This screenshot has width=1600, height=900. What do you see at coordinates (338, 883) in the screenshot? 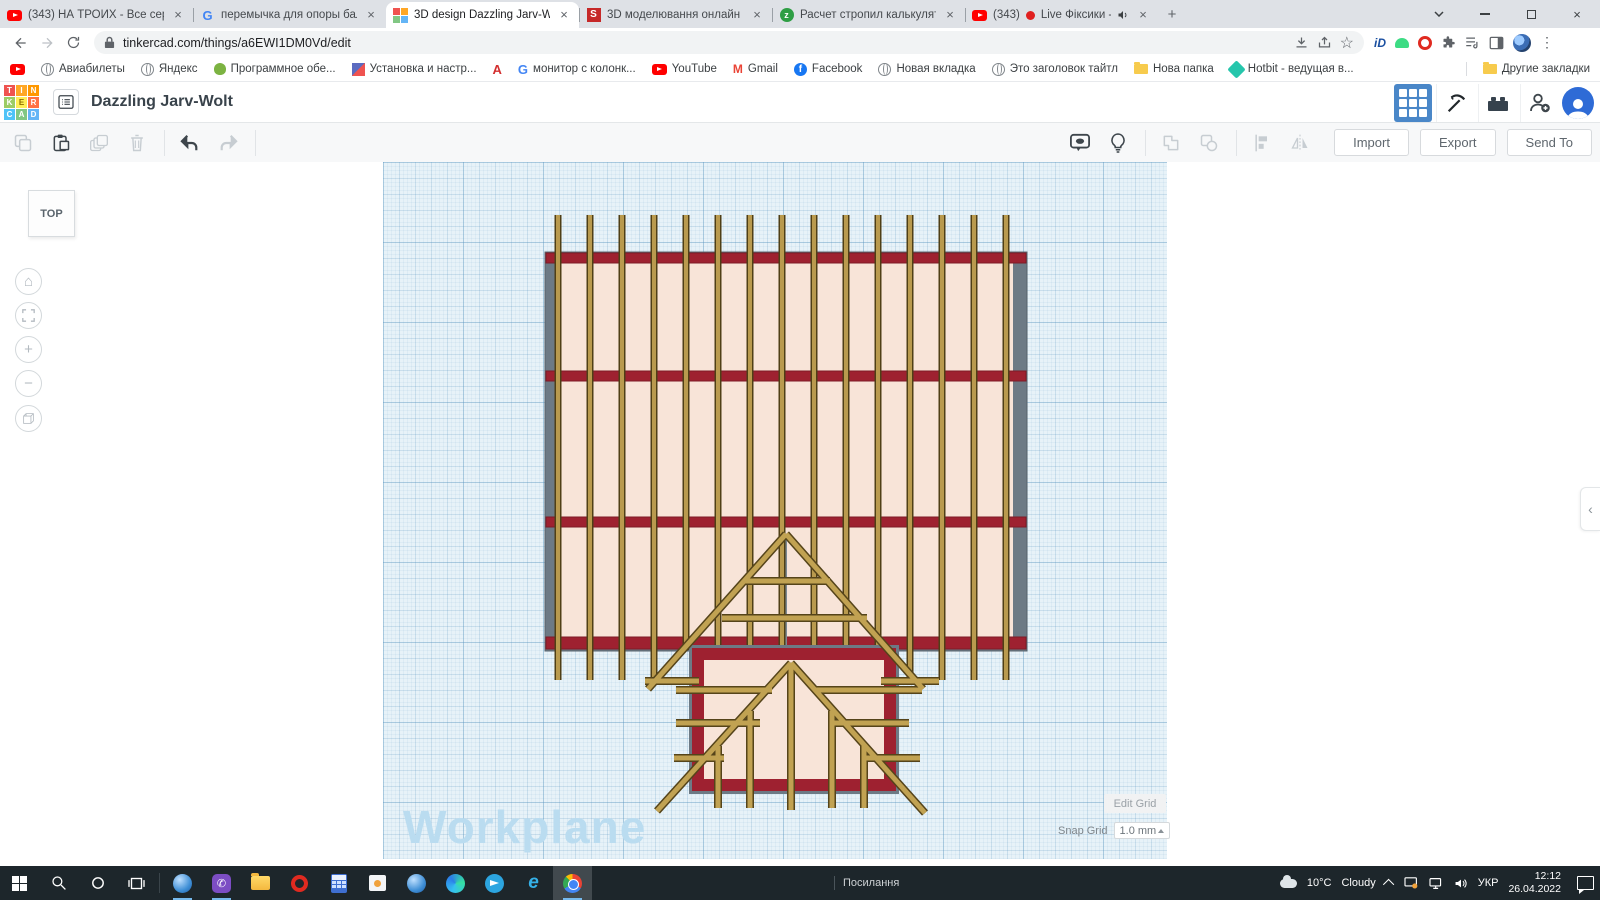
I see `taskbar-app-calculator` at bounding box center [338, 883].